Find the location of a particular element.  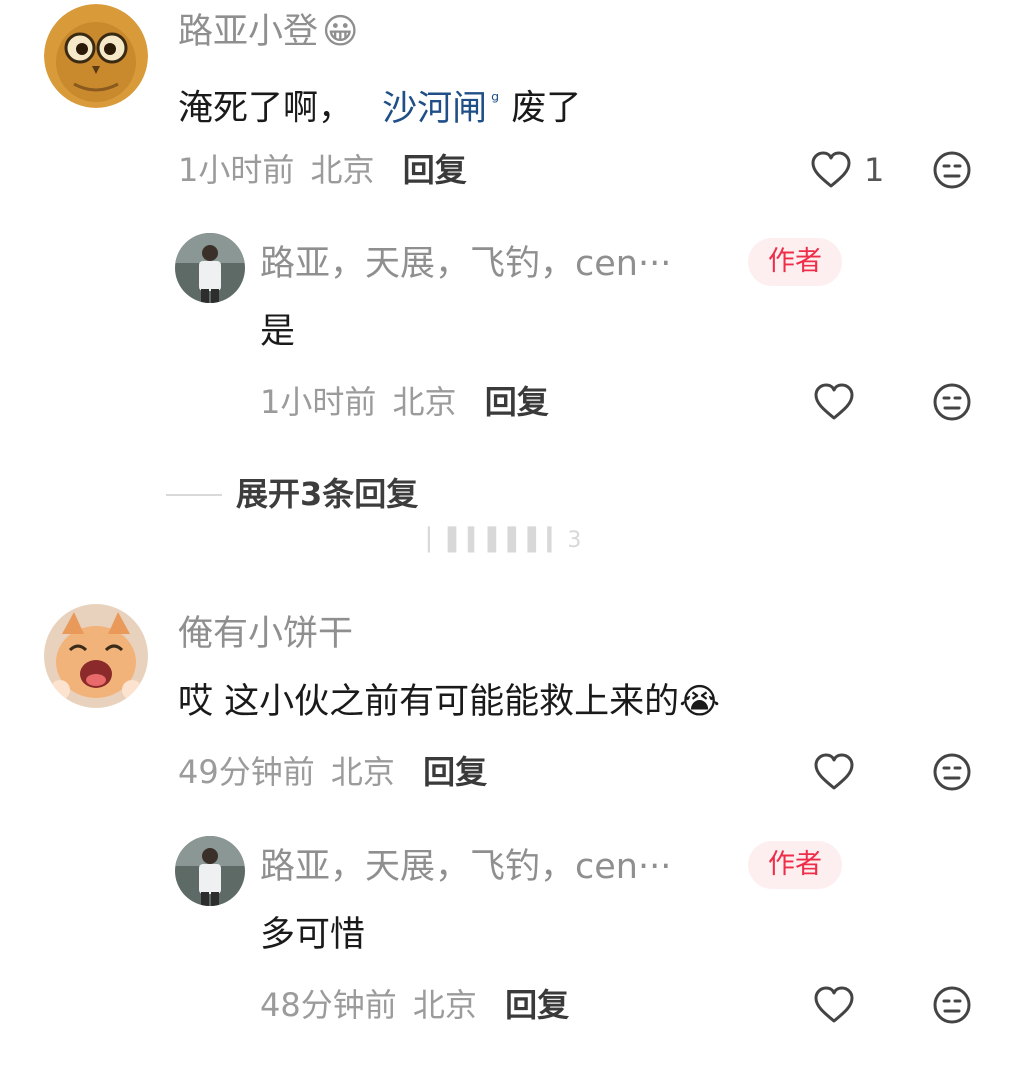

cat-avatar-icon is located at coordinates (96, 656).